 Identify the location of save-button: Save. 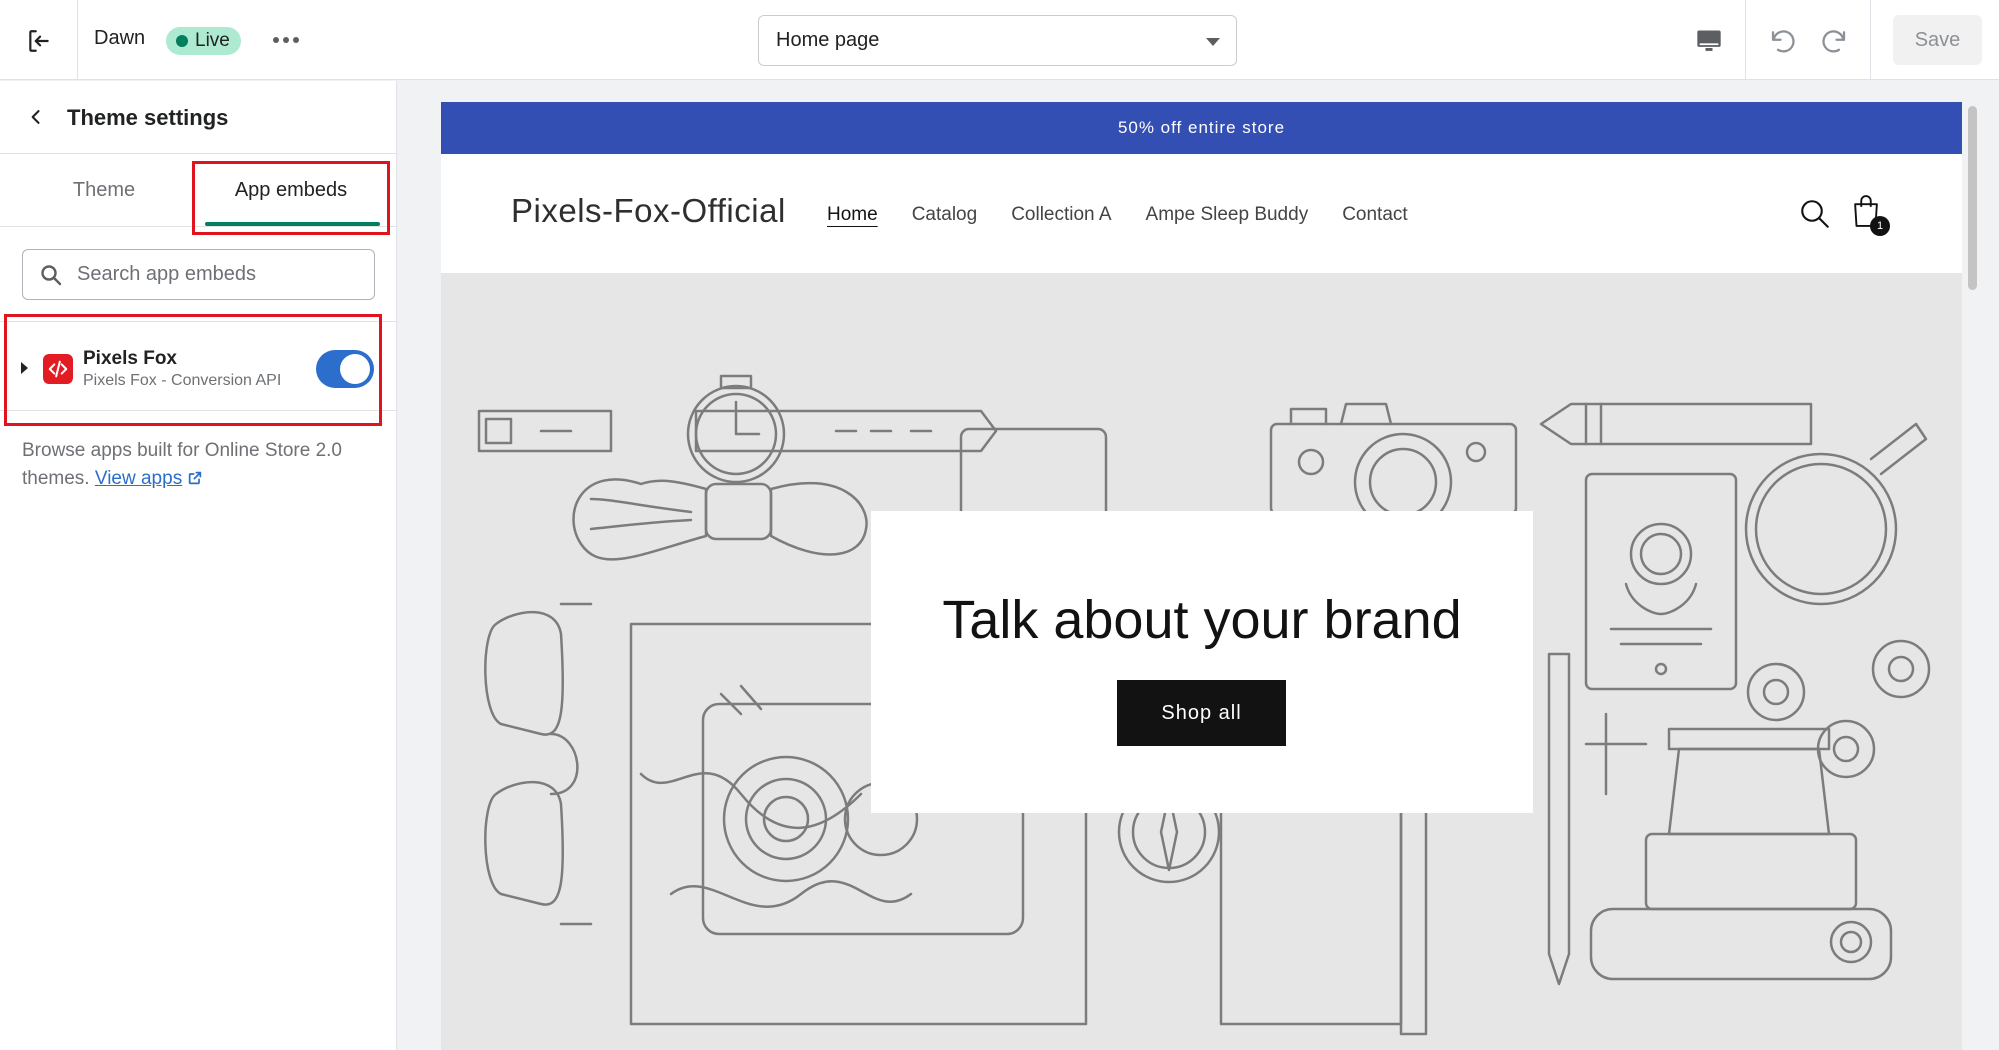
(1937, 40).